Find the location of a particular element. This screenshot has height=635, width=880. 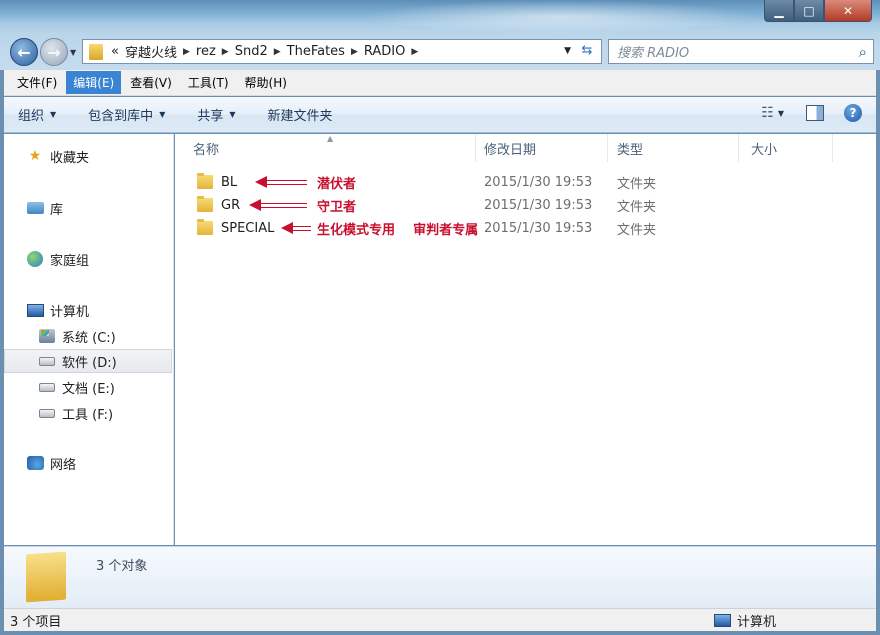

annotation: 守卫者 is located at coordinates (302, 205).